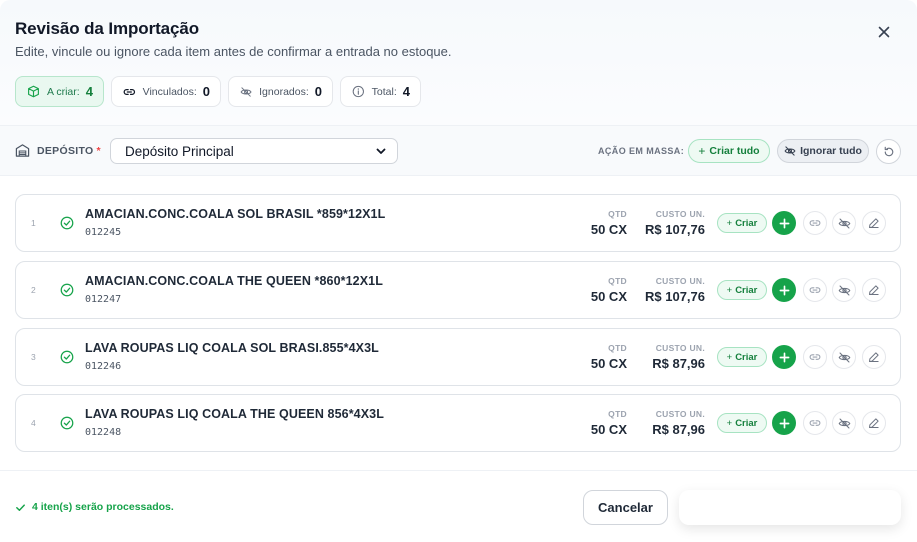 Image resolution: width=917 pixels, height=542 pixels. What do you see at coordinates (103, 507) in the screenshot?
I see `process-message-text: 4 iten(s) serão processados.` at bounding box center [103, 507].